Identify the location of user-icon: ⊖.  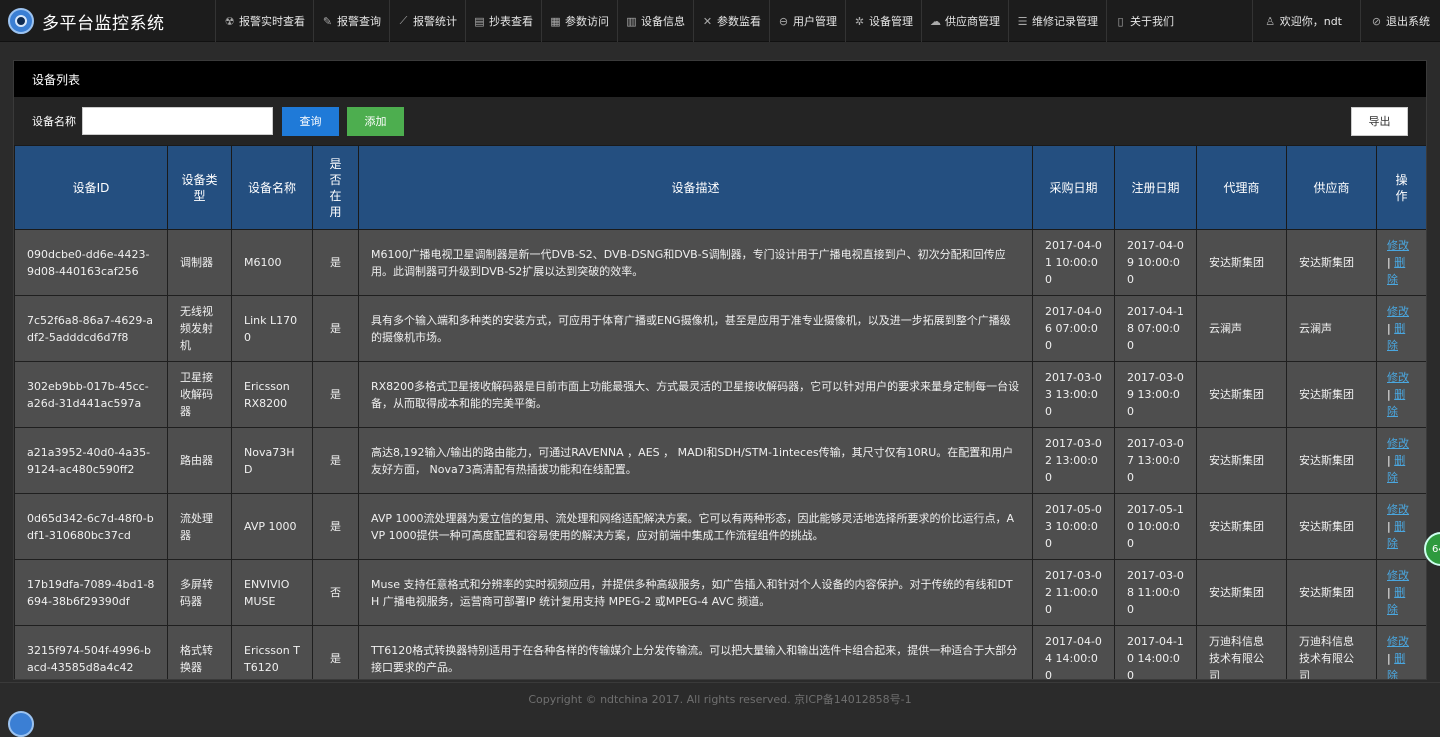
(783, 21).